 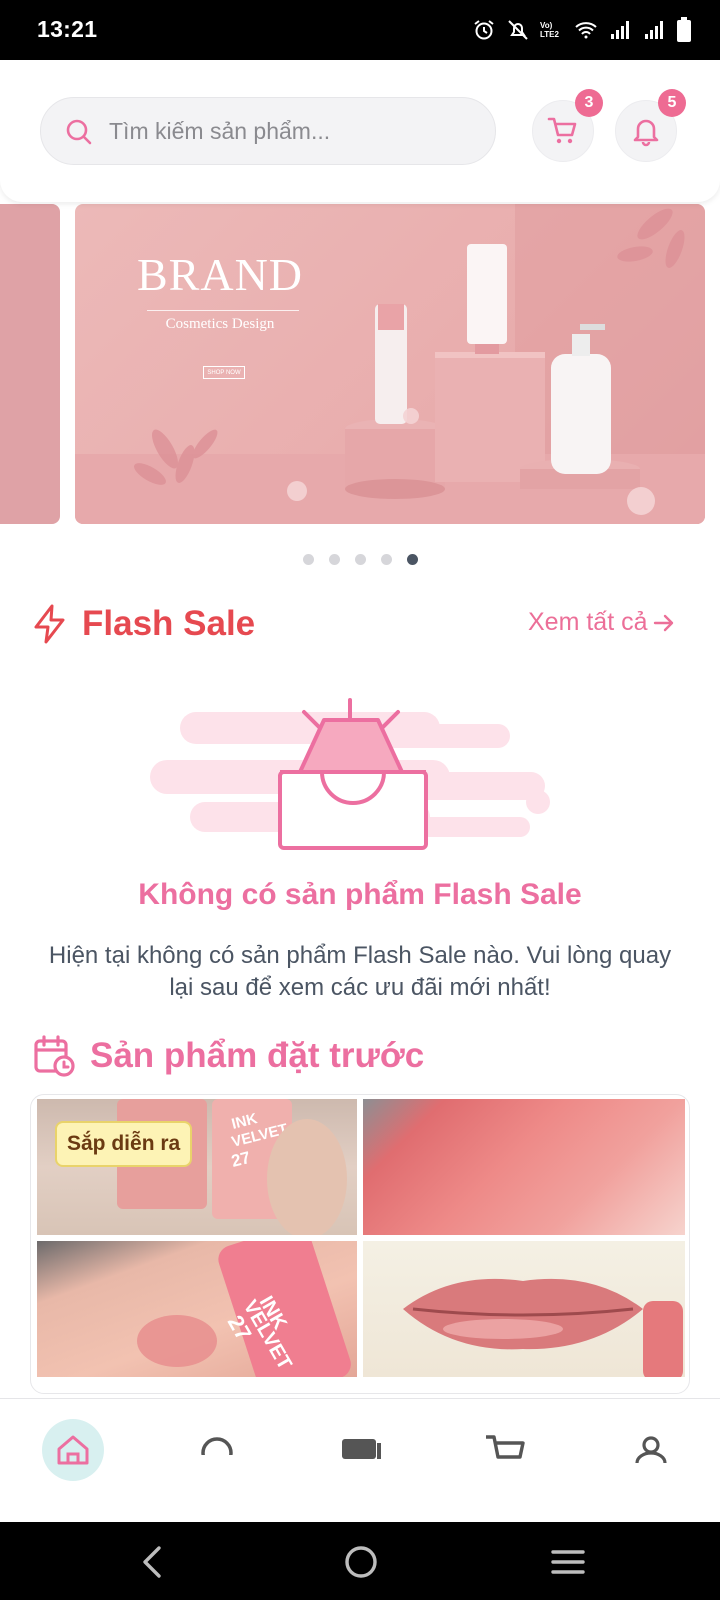 What do you see at coordinates (484, 30) in the screenshot?
I see `alarm-icon` at bounding box center [484, 30].